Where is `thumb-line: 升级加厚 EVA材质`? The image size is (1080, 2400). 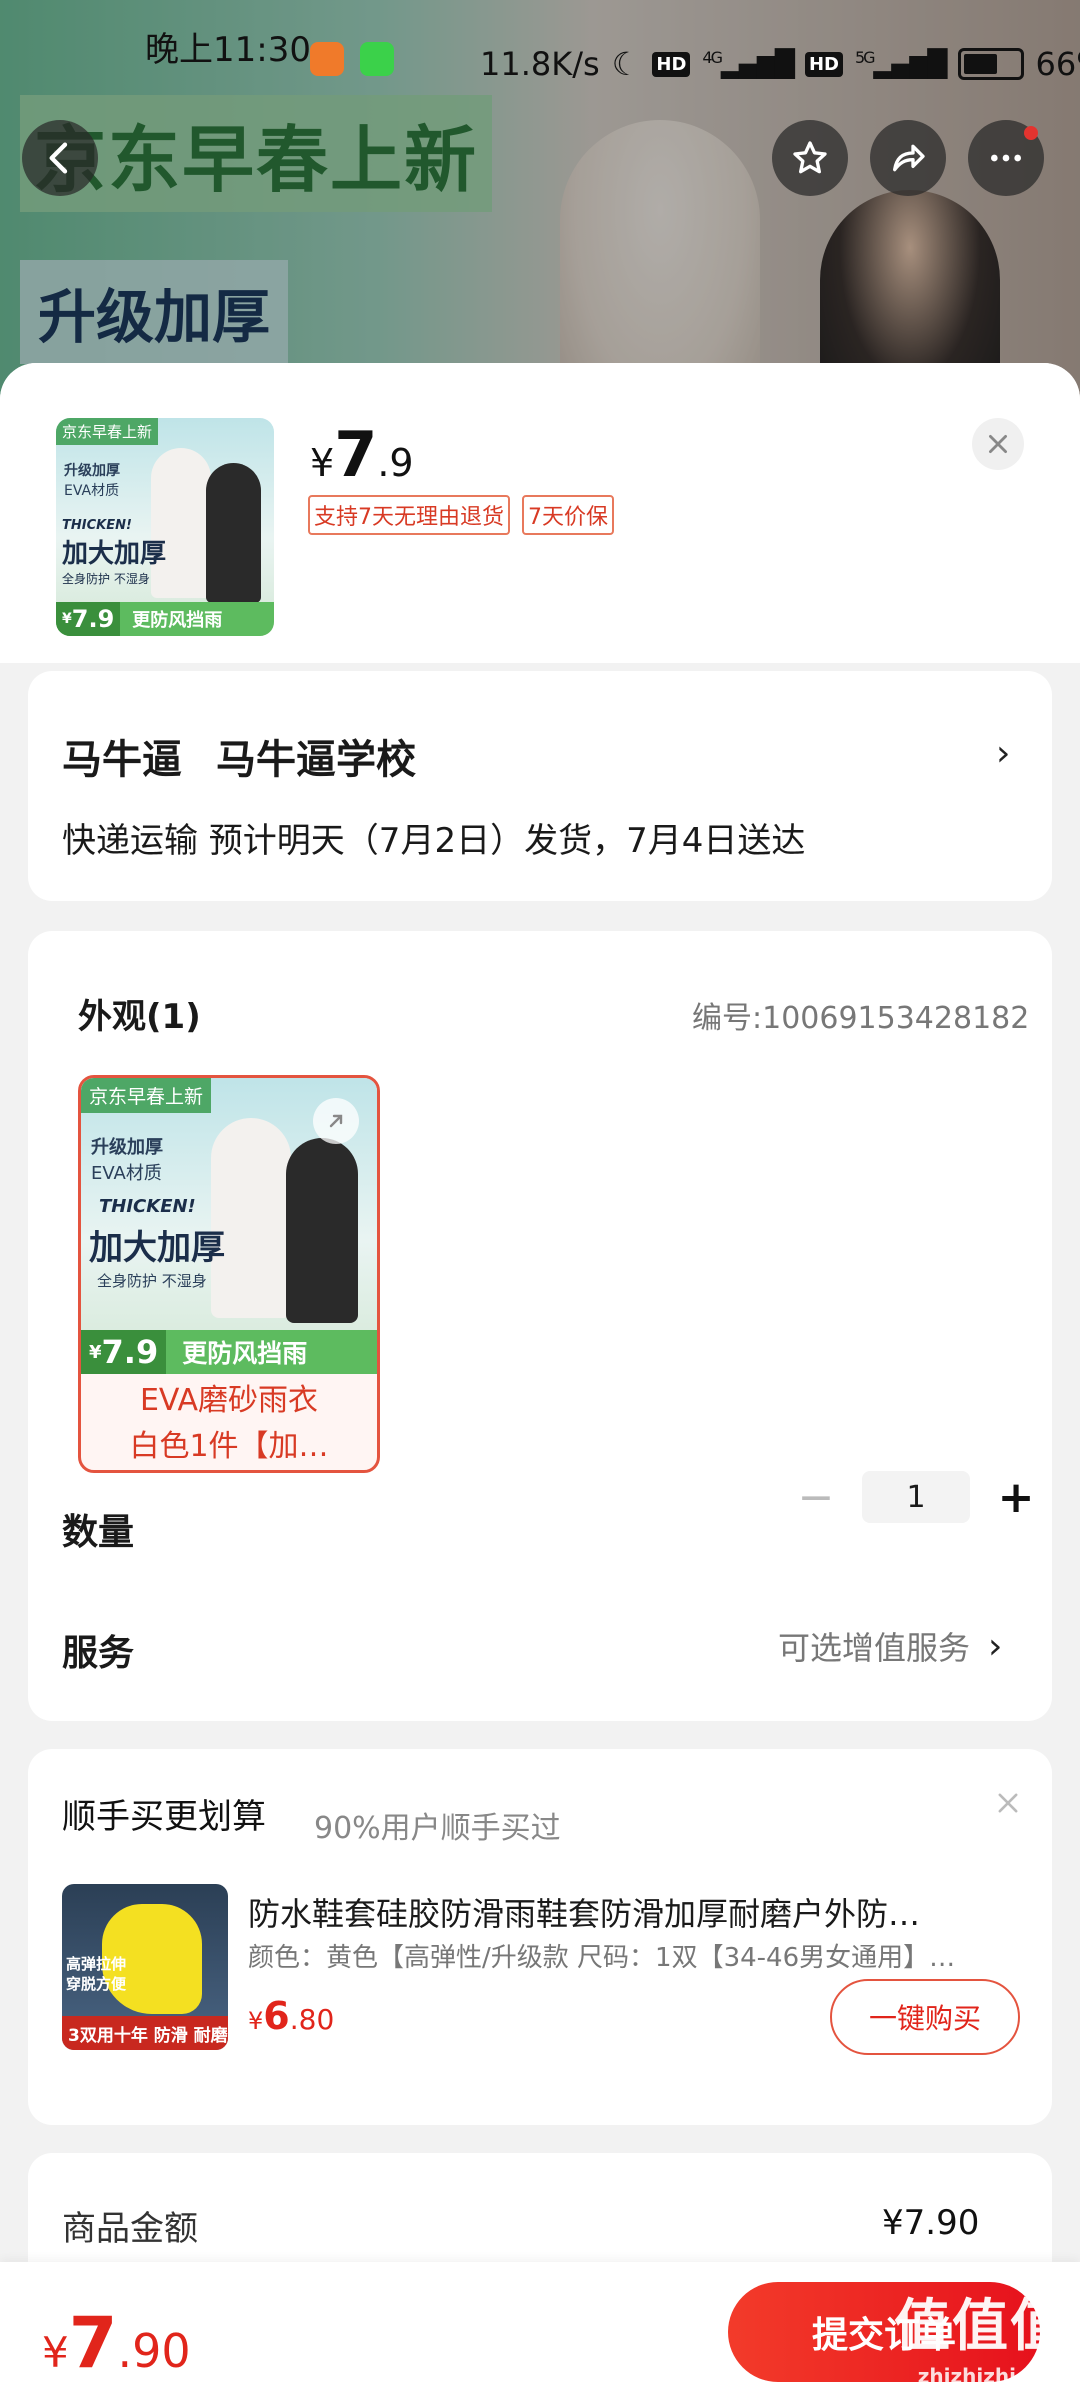 thumb-line: 升级加厚 EVA材质 is located at coordinates (92, 480).